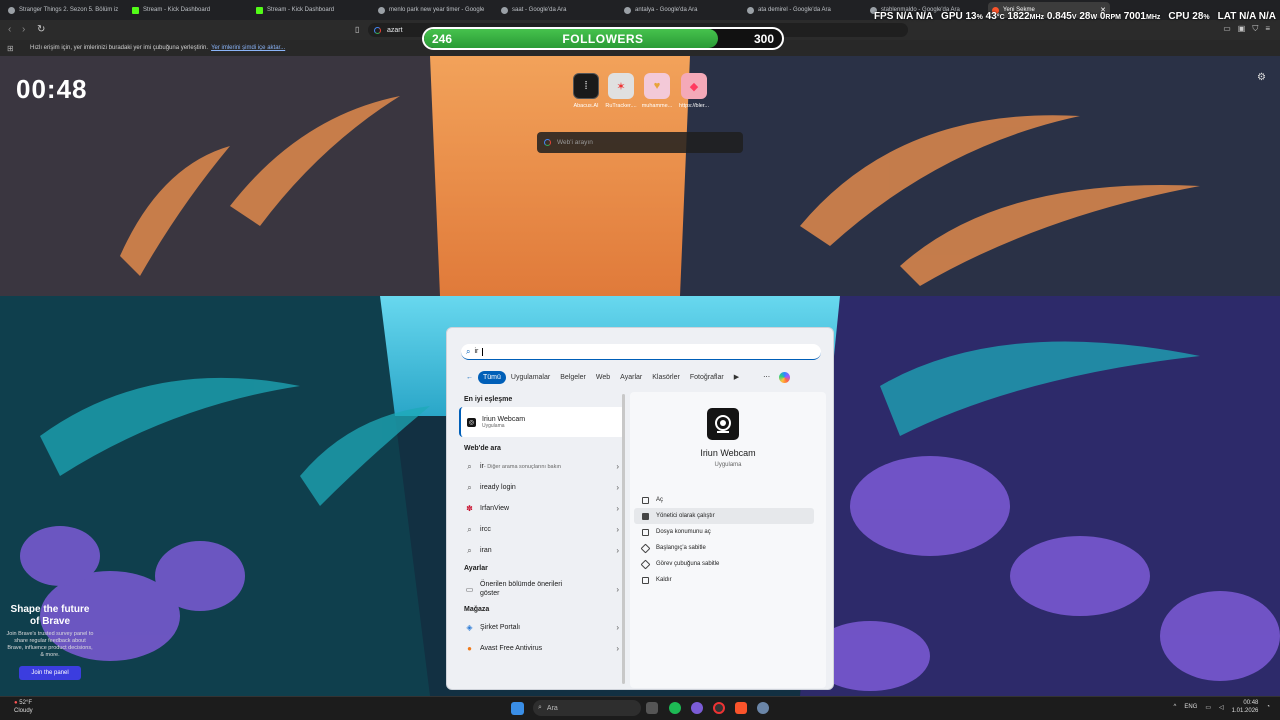 This screenshot has height=720, width=1280. I want to click on best-match-item: ◎ Iriun Webcam Uygulama, so click(542, 422).